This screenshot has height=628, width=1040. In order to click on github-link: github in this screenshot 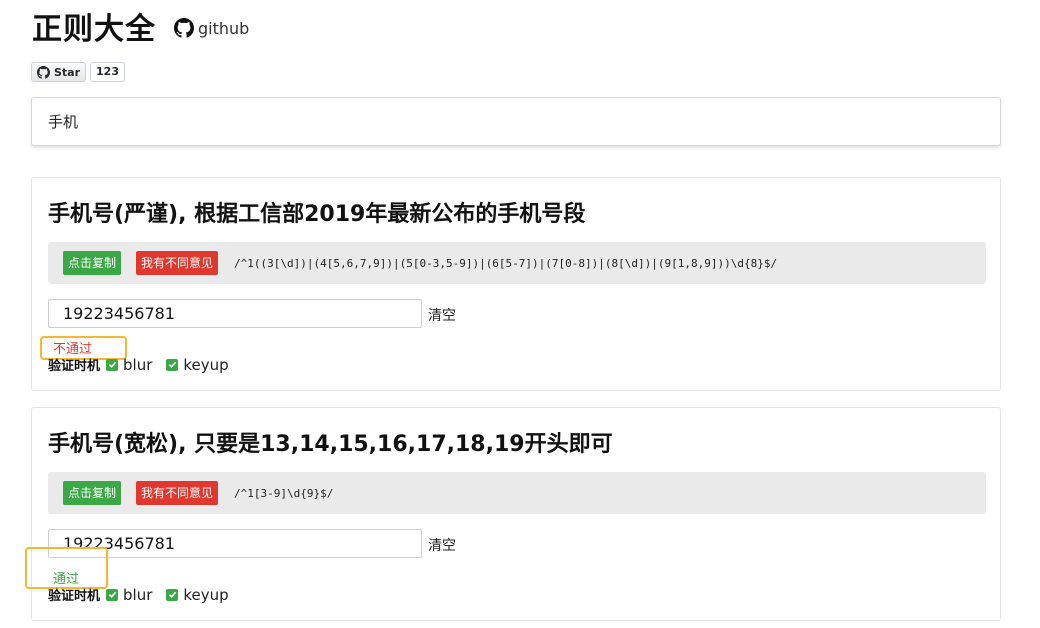, I will do `click(211, 28)`.